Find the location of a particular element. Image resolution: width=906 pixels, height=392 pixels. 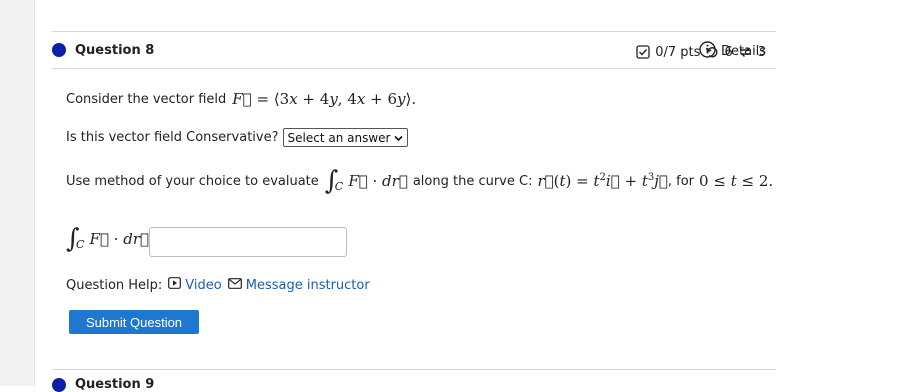

details-label: Details is located at coordinates (744, 51).